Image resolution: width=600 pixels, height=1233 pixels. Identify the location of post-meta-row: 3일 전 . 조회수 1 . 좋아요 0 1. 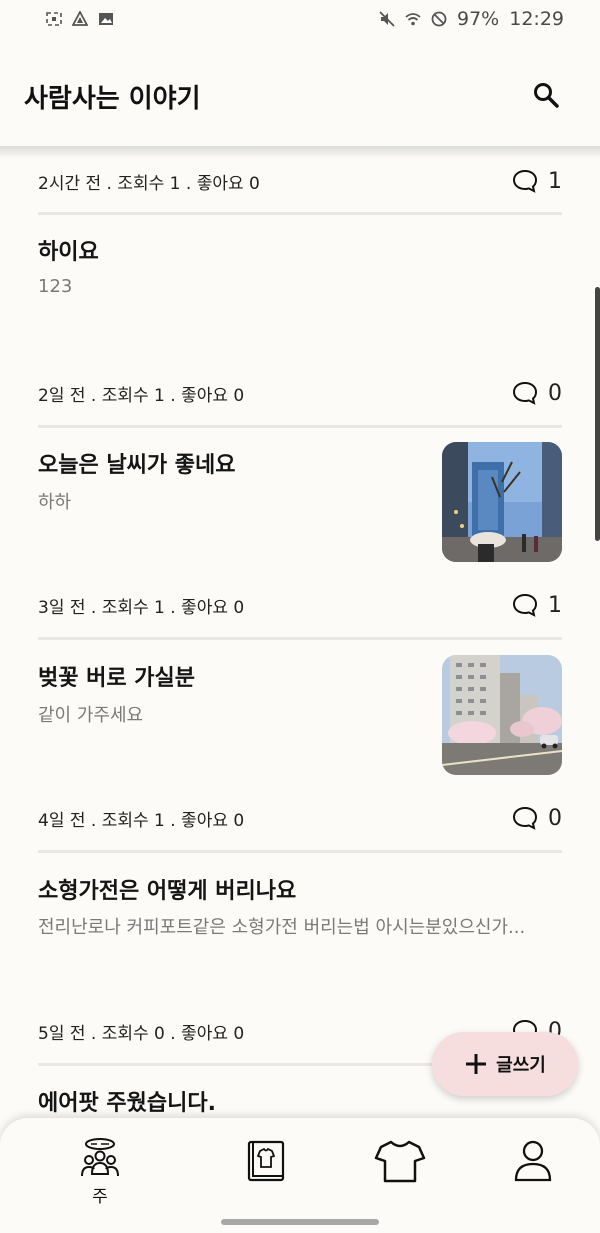
(300, 605).